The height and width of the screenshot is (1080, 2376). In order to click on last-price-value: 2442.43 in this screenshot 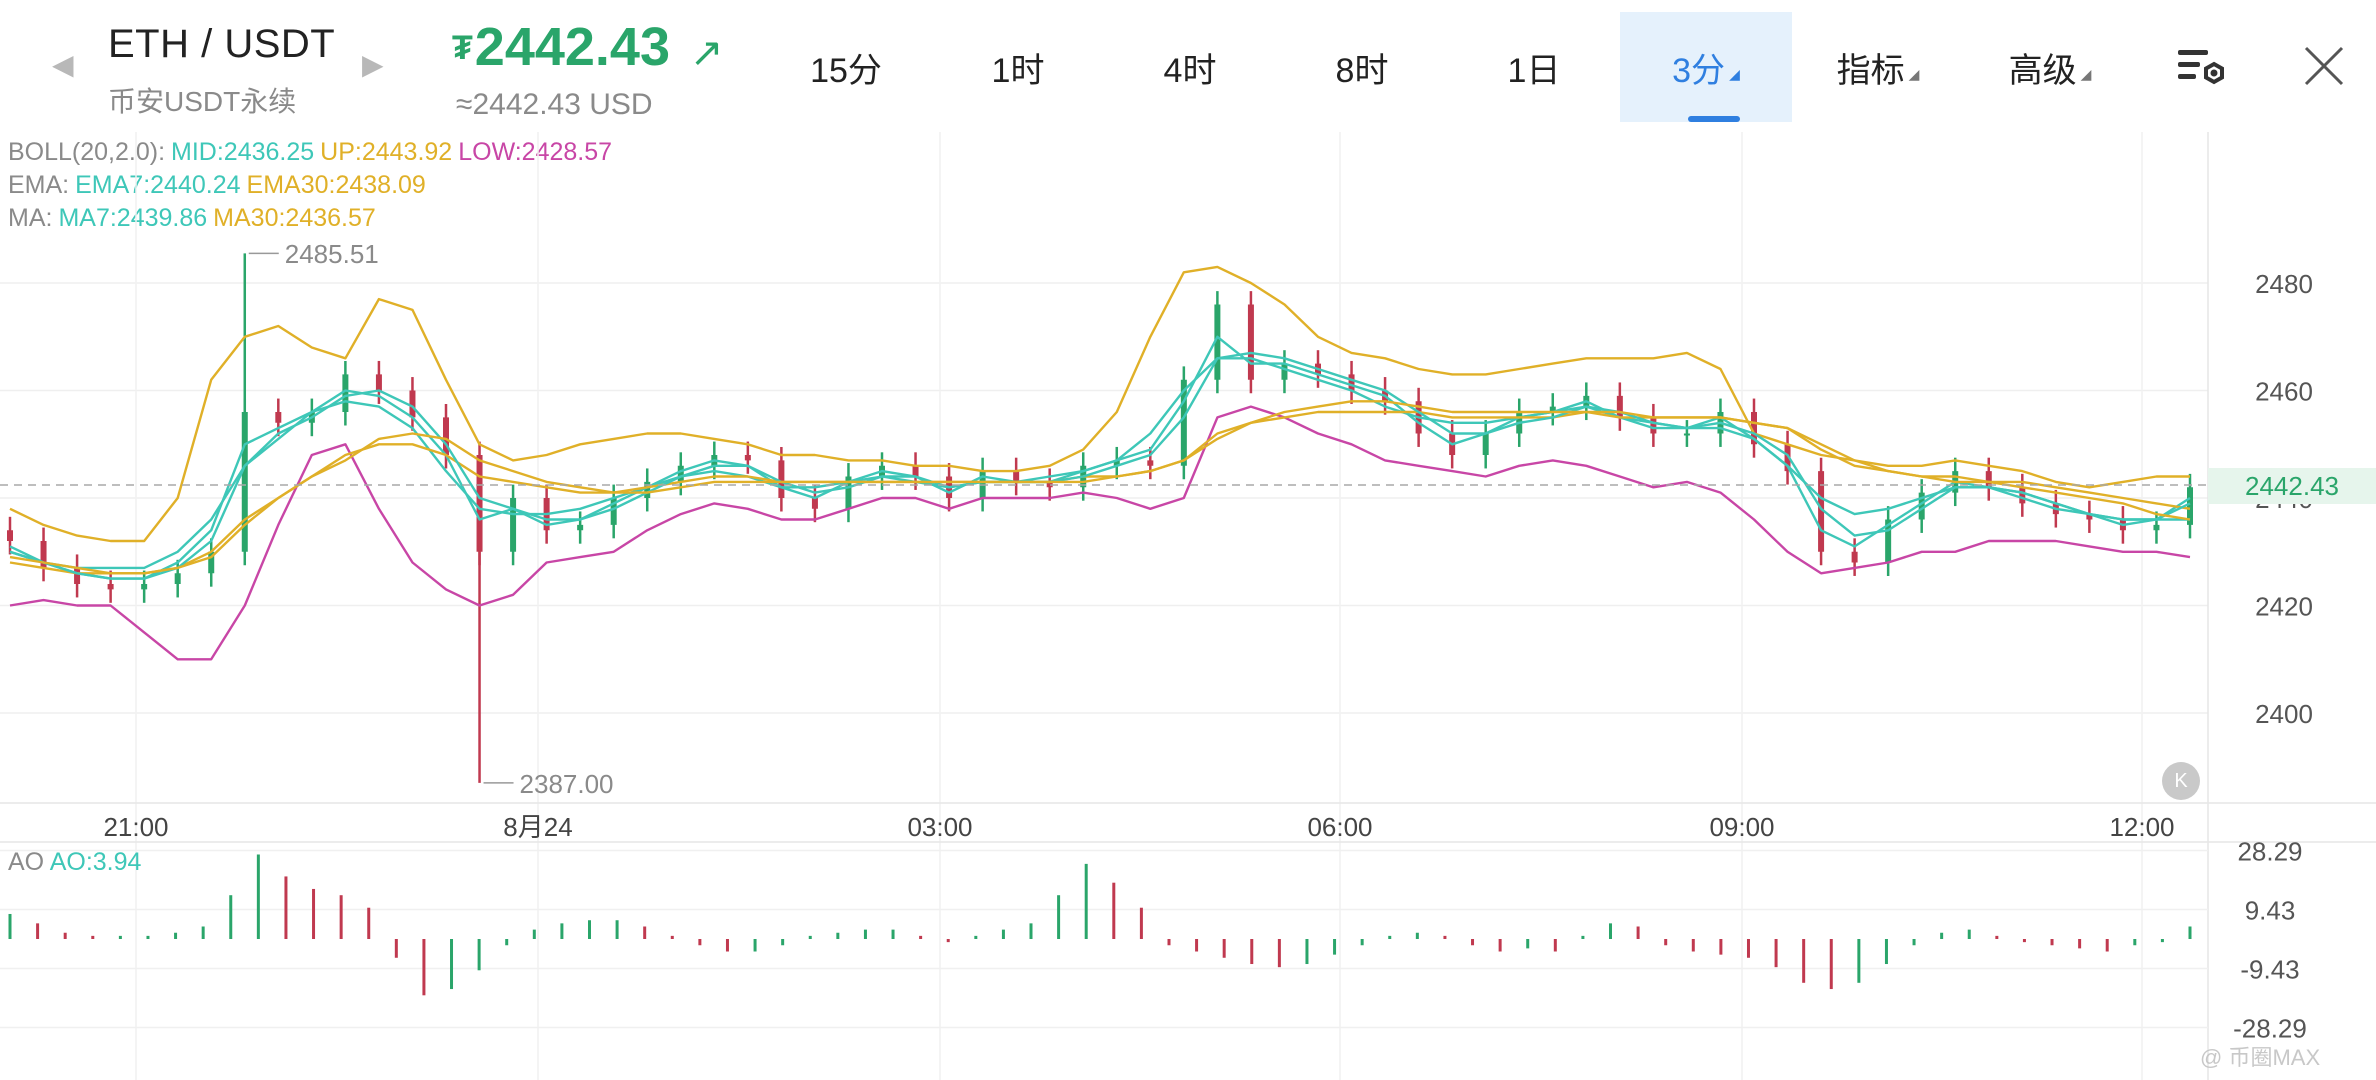, I will do `click(572, 47)`.